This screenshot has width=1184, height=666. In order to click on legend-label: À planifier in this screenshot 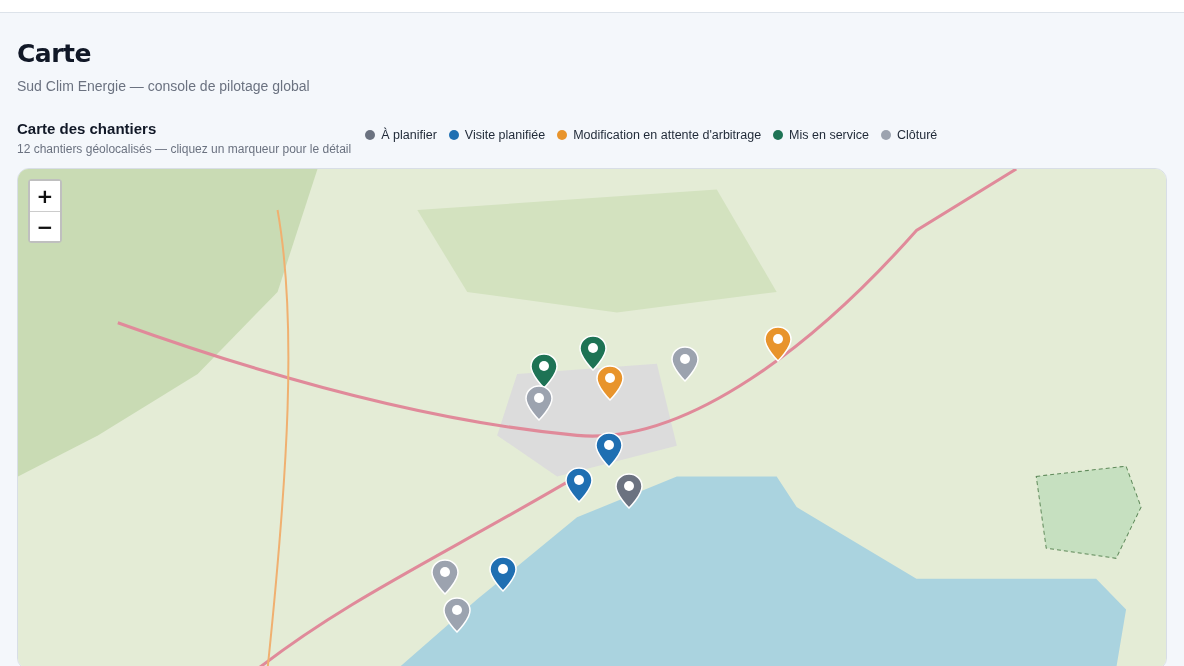, I will do `click(409, 135)`.